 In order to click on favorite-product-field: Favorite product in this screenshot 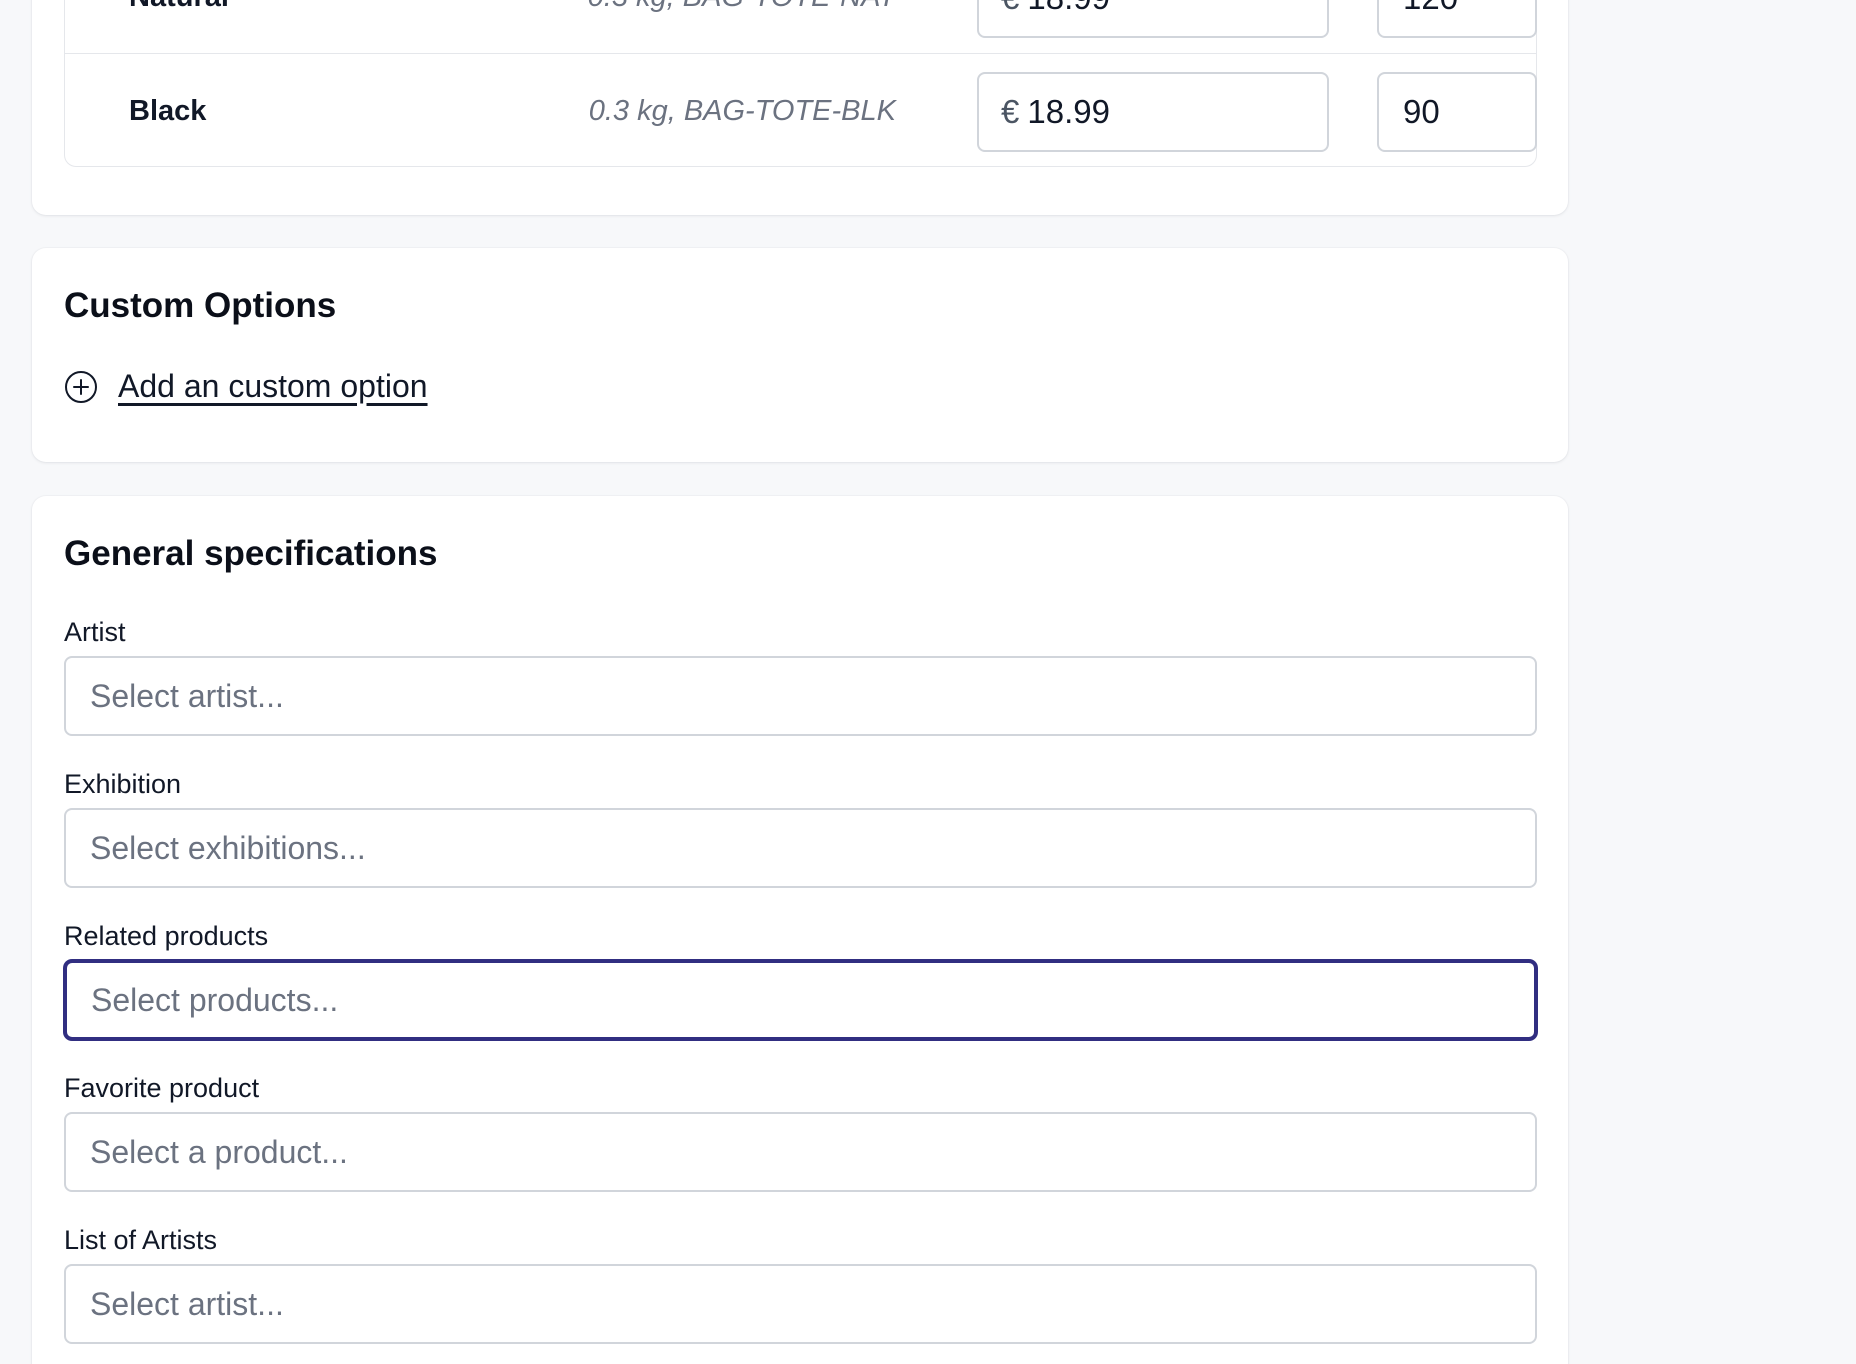, I will do `click(800, 1132)`.